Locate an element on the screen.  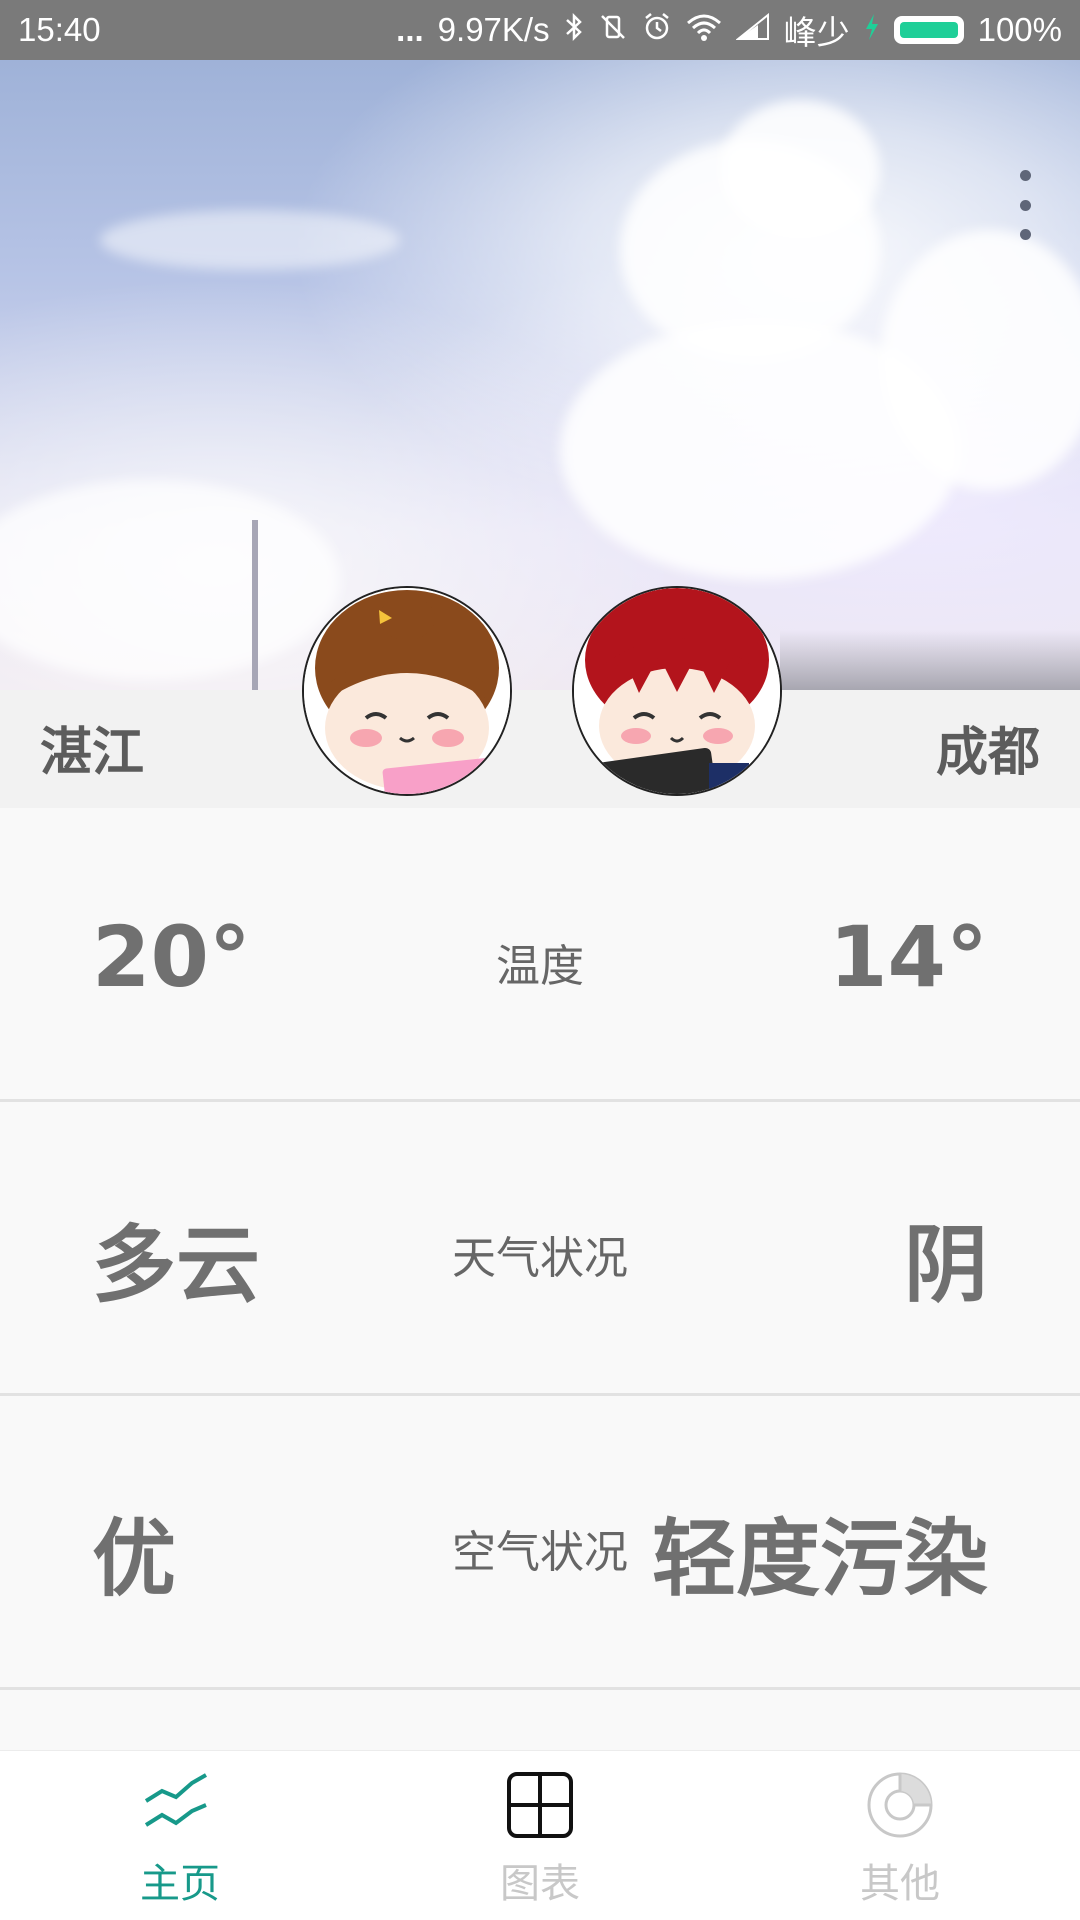
battery-level: 100% is located at coordinates (1019, 29).